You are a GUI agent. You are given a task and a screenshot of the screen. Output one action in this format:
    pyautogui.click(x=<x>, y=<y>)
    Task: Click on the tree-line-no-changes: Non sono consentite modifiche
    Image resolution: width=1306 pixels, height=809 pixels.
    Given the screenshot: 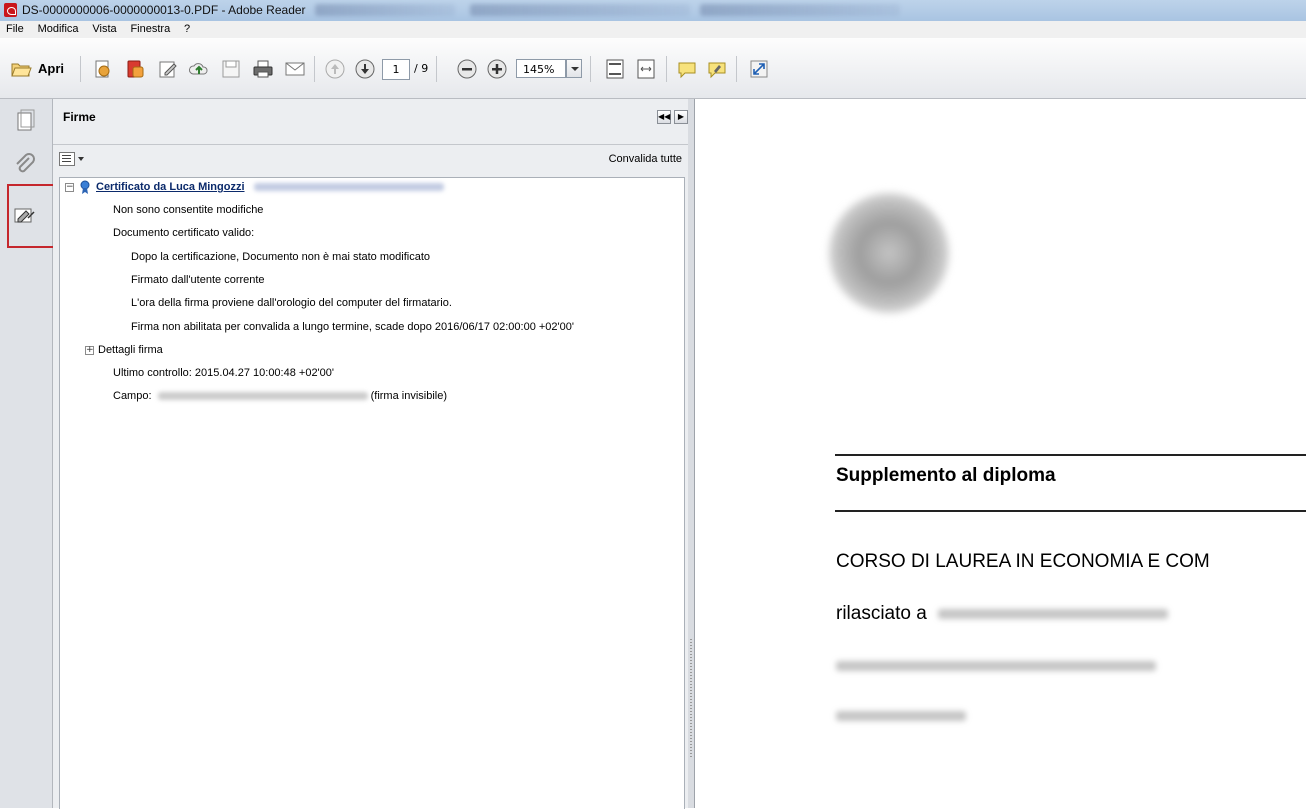 What is the action you would take?
    pyautogui.click(x=188, y=210)
    